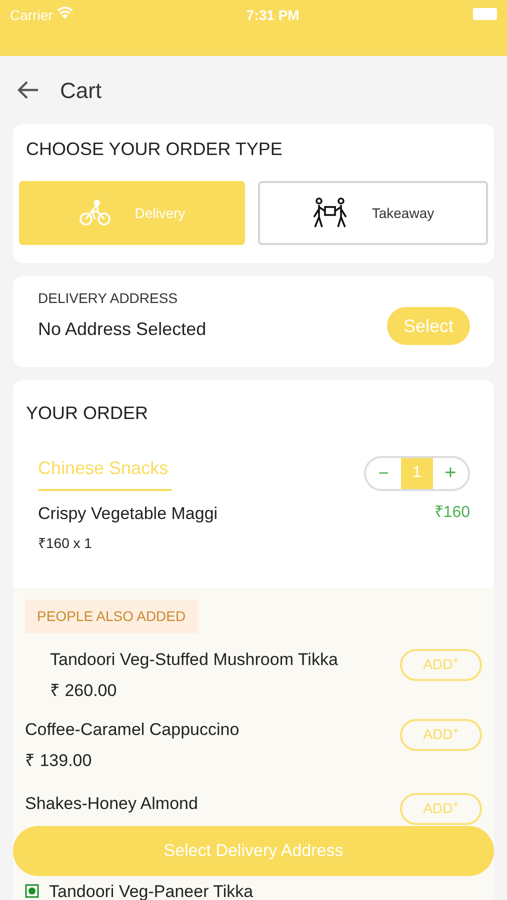  Describe the element at coordinates (59, 761) in the screenshot. I see `suggestion-price: ₹ 139.00` at that location.